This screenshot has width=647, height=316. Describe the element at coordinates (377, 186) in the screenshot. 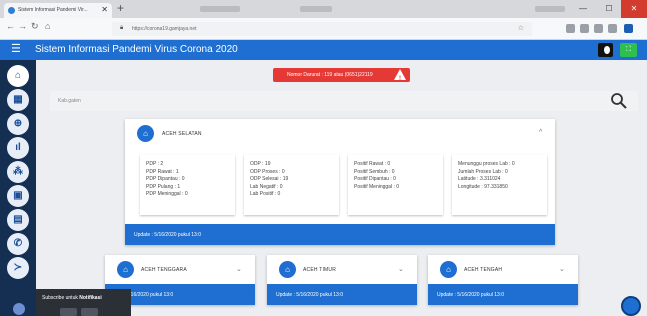

I see `stat-line: Positif Meninggal : 0` at that location.